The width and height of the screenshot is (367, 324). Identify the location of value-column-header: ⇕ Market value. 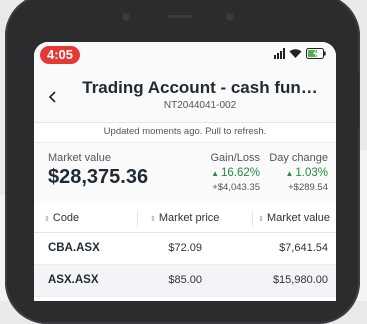
(294, 218).